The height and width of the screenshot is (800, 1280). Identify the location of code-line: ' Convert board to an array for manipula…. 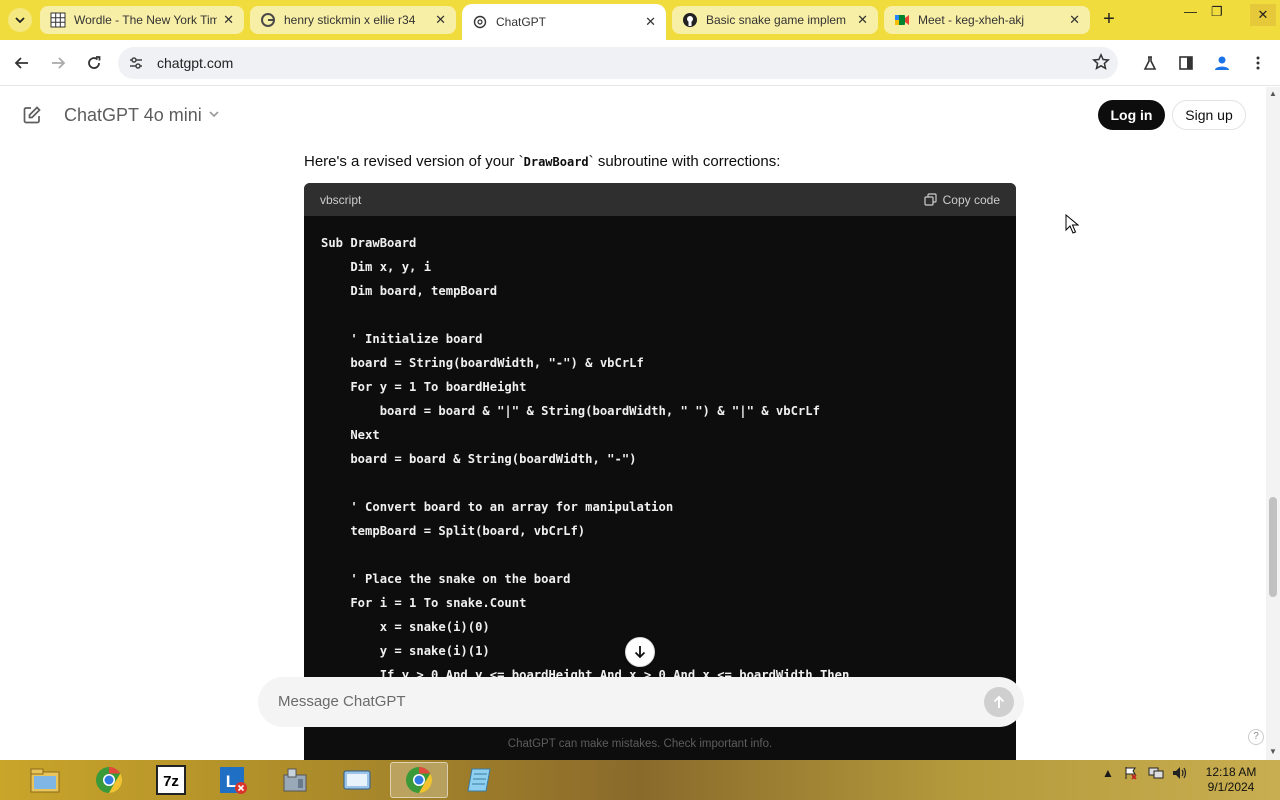
(497, 507).